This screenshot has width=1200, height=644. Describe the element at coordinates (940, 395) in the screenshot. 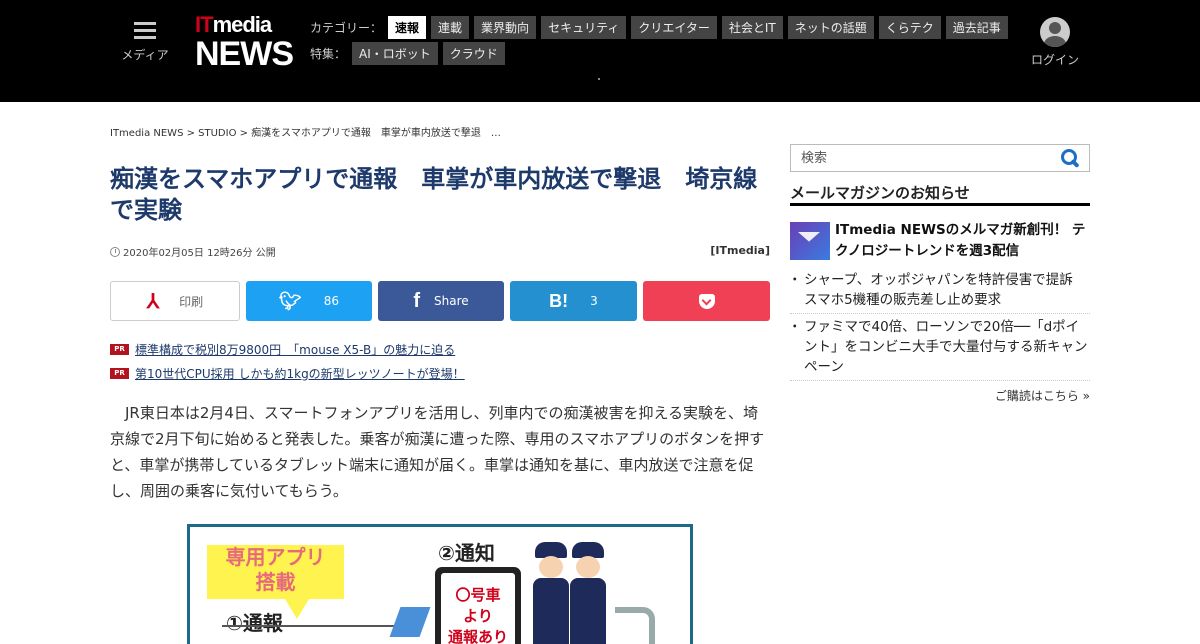

I see `subscribe-link: ご購読はこちら »` at that location.